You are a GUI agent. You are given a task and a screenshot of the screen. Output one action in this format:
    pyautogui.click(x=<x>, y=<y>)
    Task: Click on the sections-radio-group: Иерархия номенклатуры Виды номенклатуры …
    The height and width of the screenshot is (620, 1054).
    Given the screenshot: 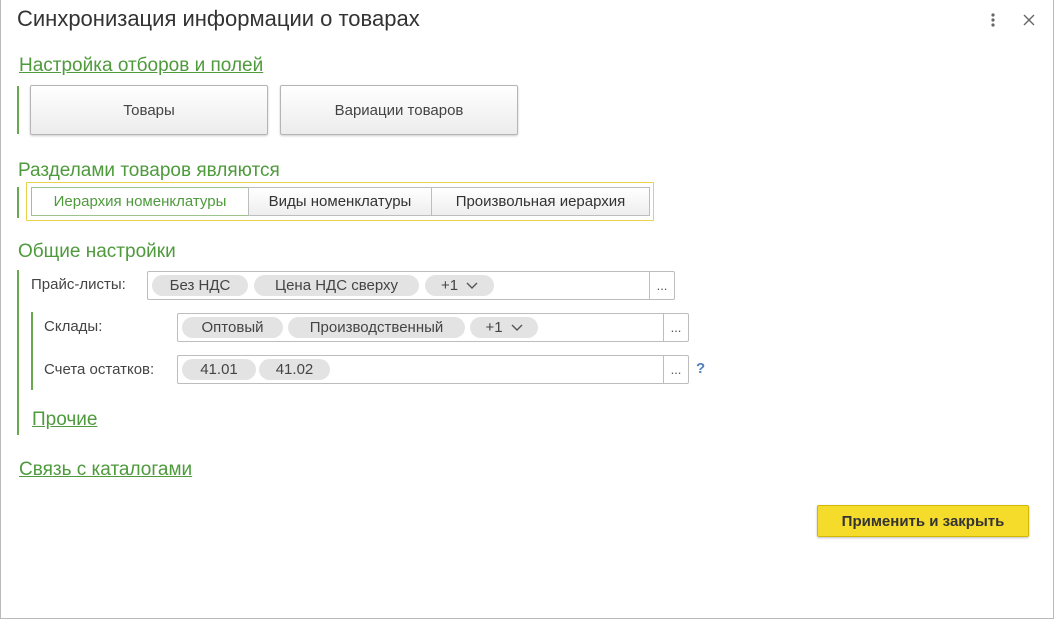 What is the action you would take?
    pyautogui.click(x=340, y=201)
    